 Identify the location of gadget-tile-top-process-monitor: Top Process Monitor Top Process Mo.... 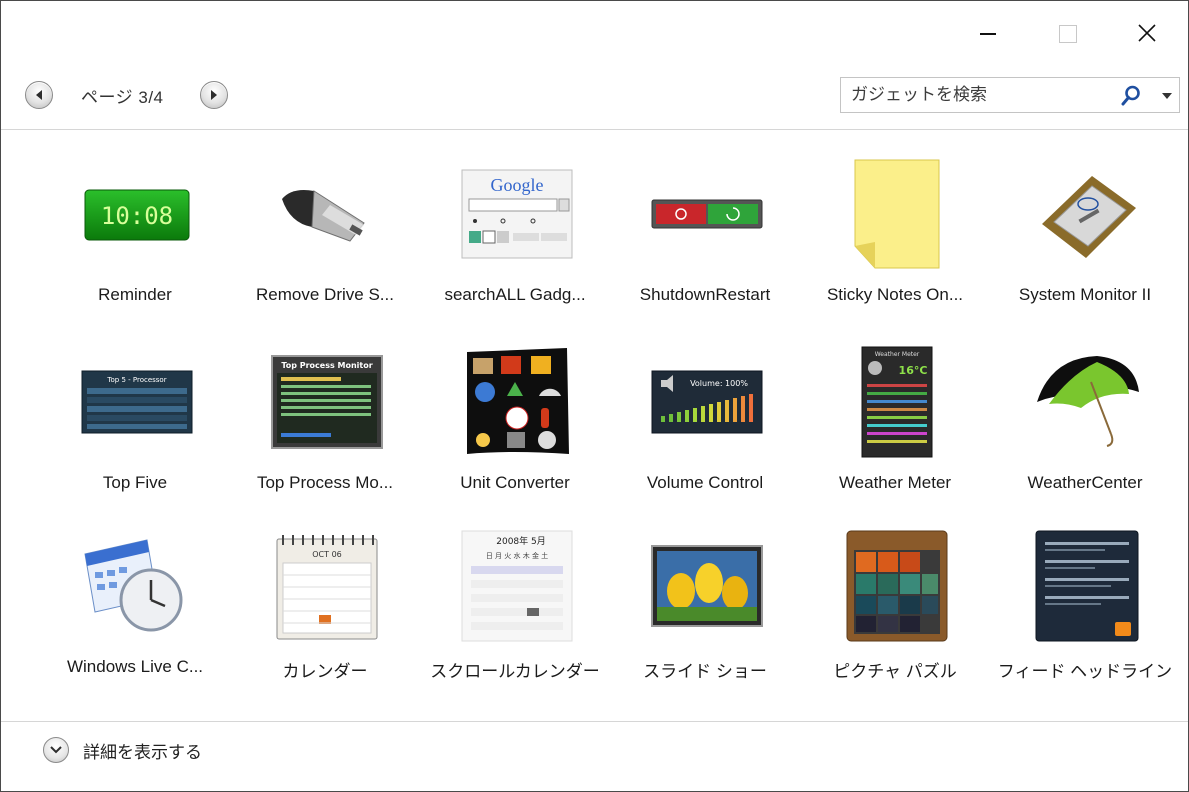
(325, 425).